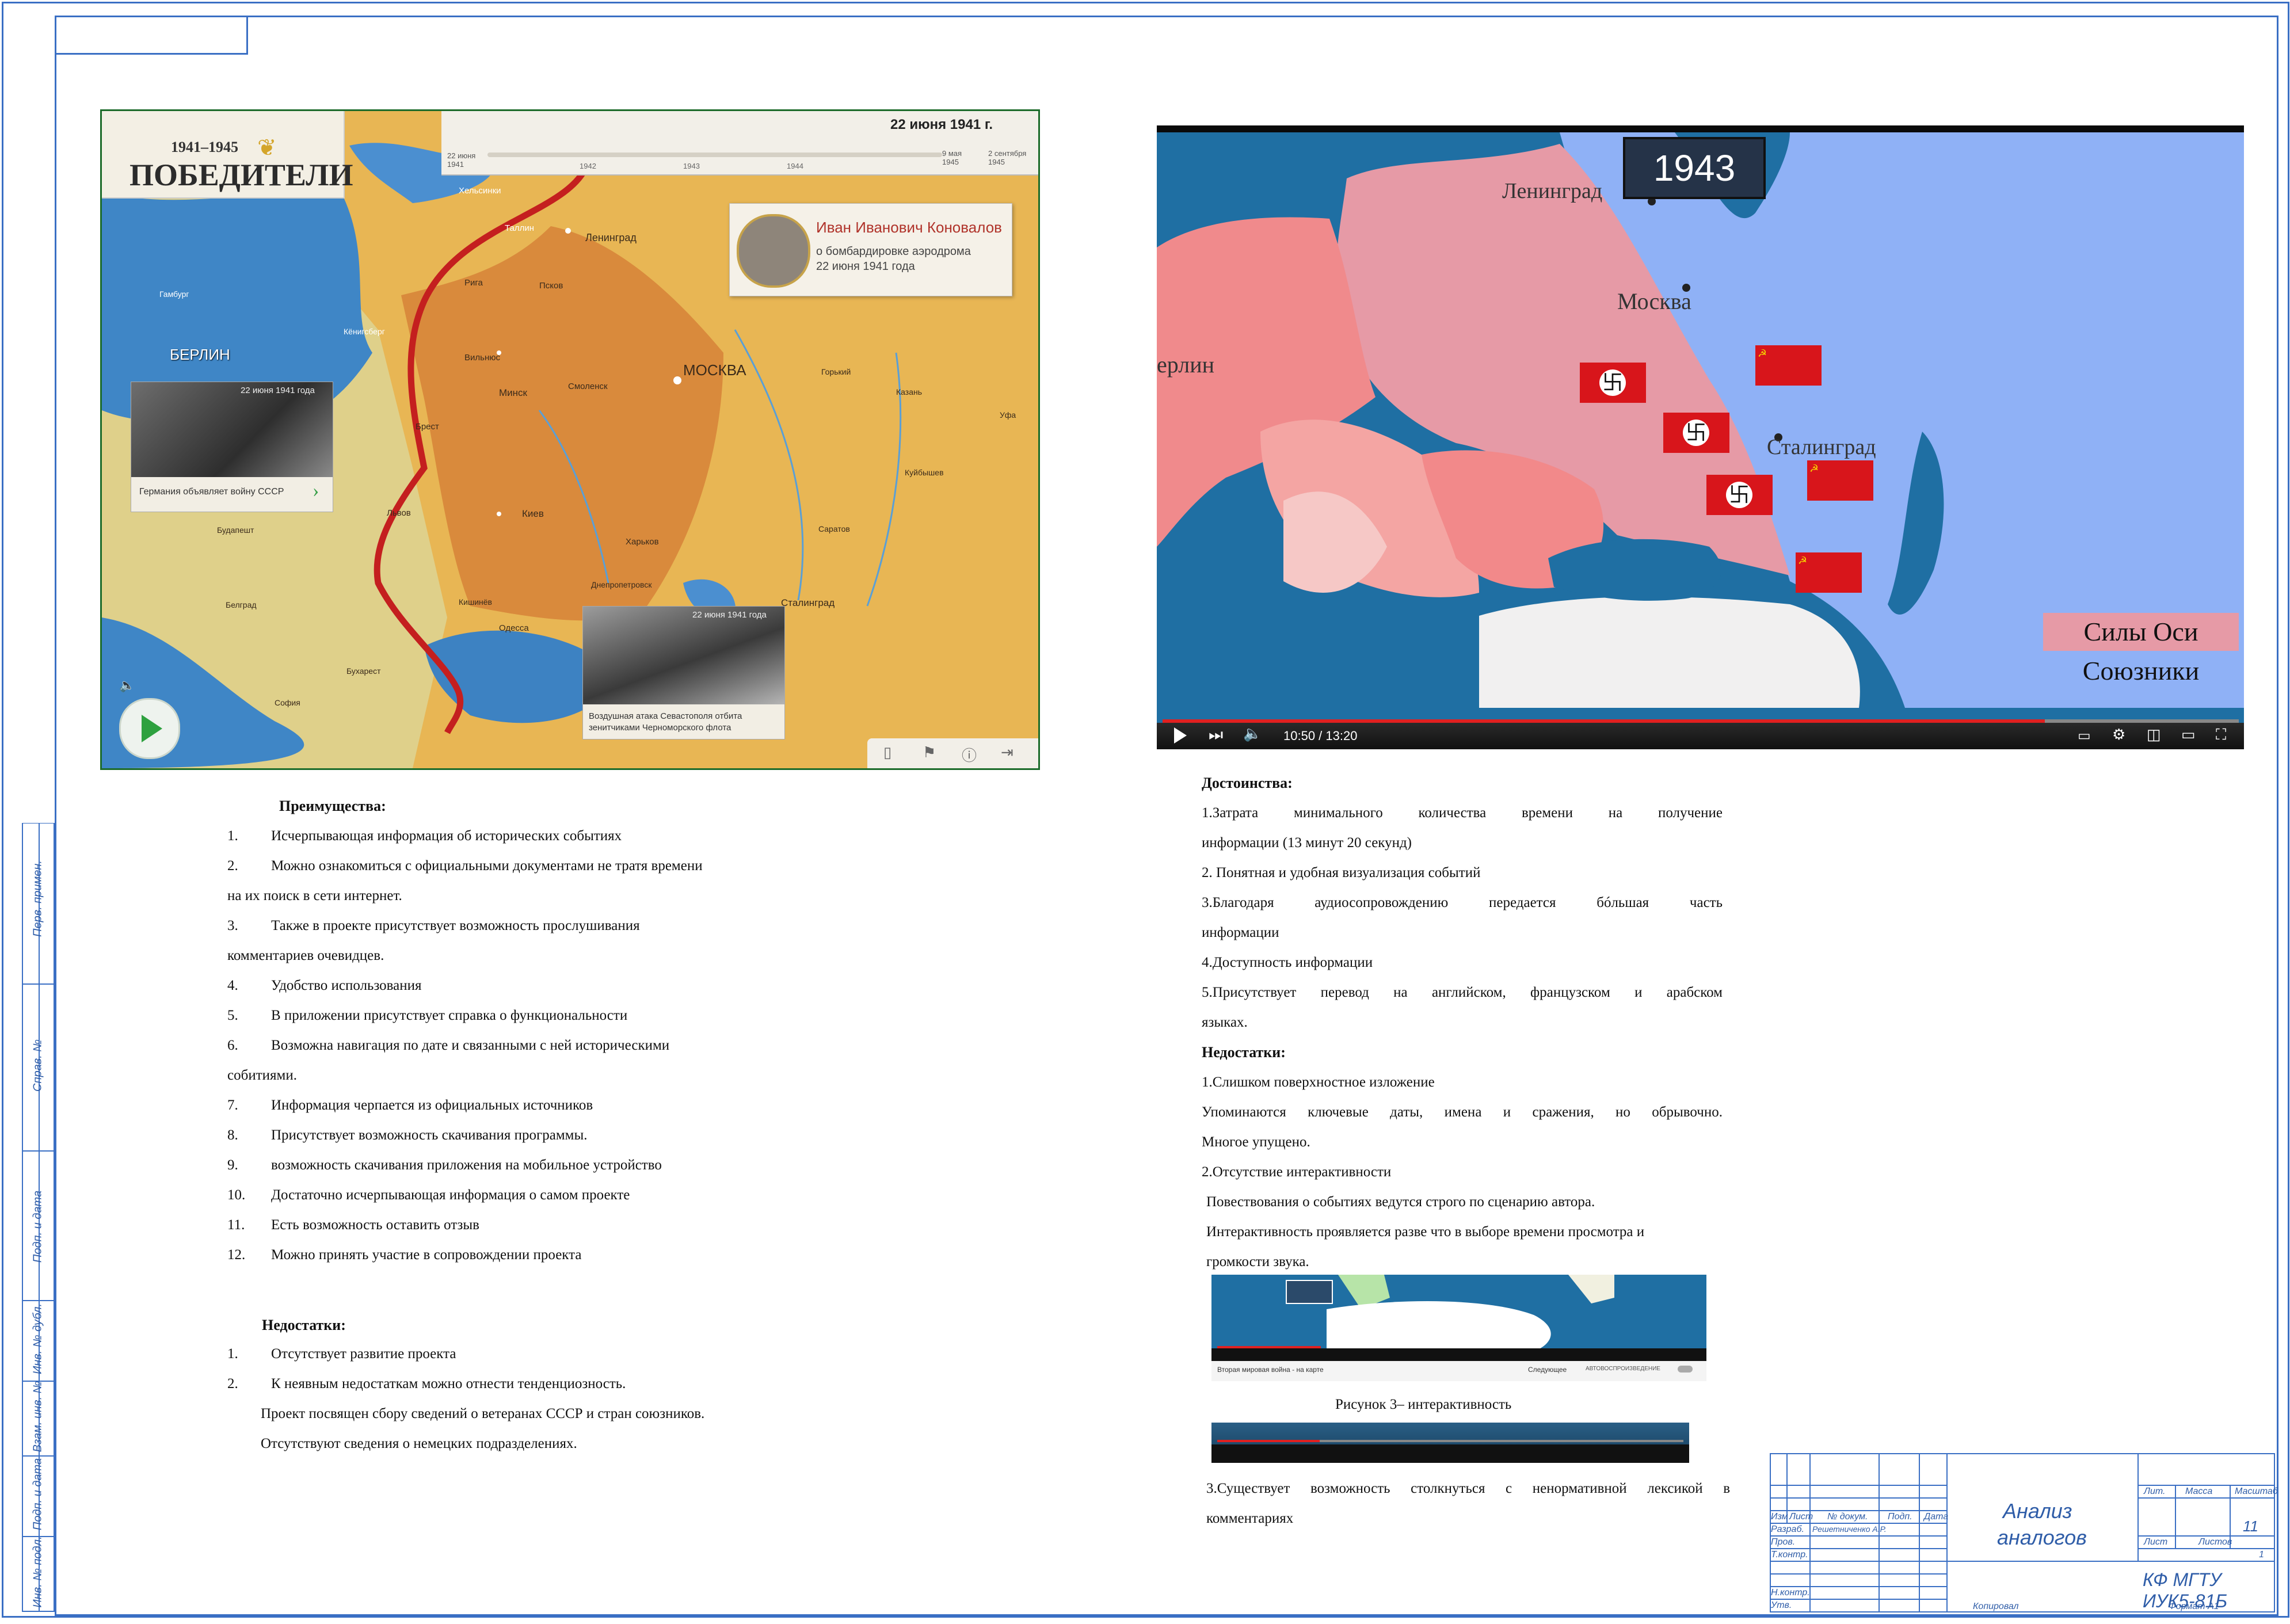 The image size is (2290, 1624). What do you see at coordinates (533, 513) in the screenshot?
I see `city-kiev: Киев` at bounding box center [533, 513].